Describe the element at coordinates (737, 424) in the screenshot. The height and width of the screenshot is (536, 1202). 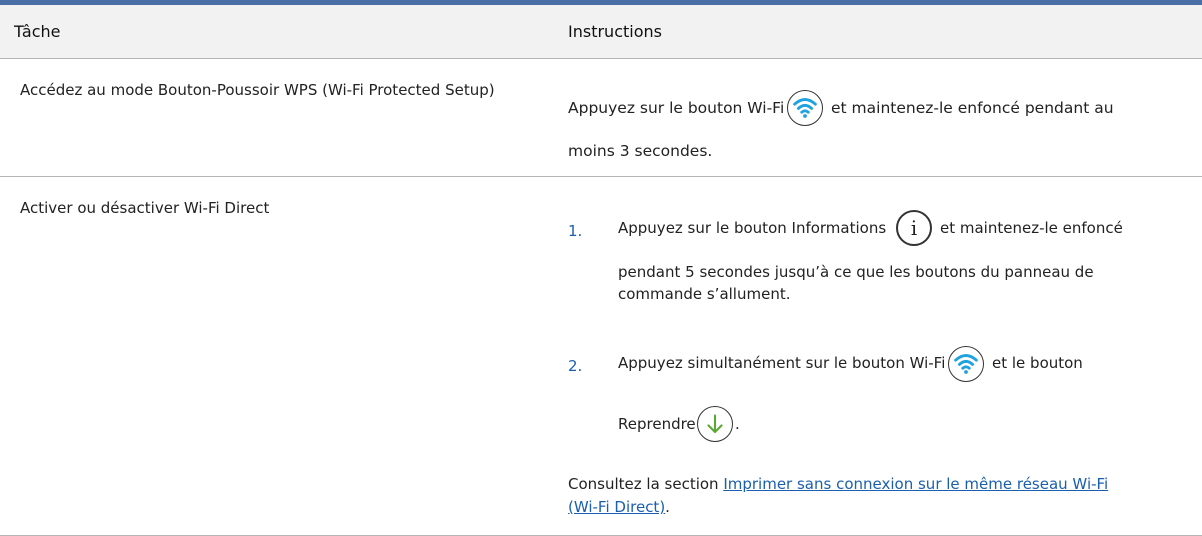
I see `step-2-line2-end: .` at that location.